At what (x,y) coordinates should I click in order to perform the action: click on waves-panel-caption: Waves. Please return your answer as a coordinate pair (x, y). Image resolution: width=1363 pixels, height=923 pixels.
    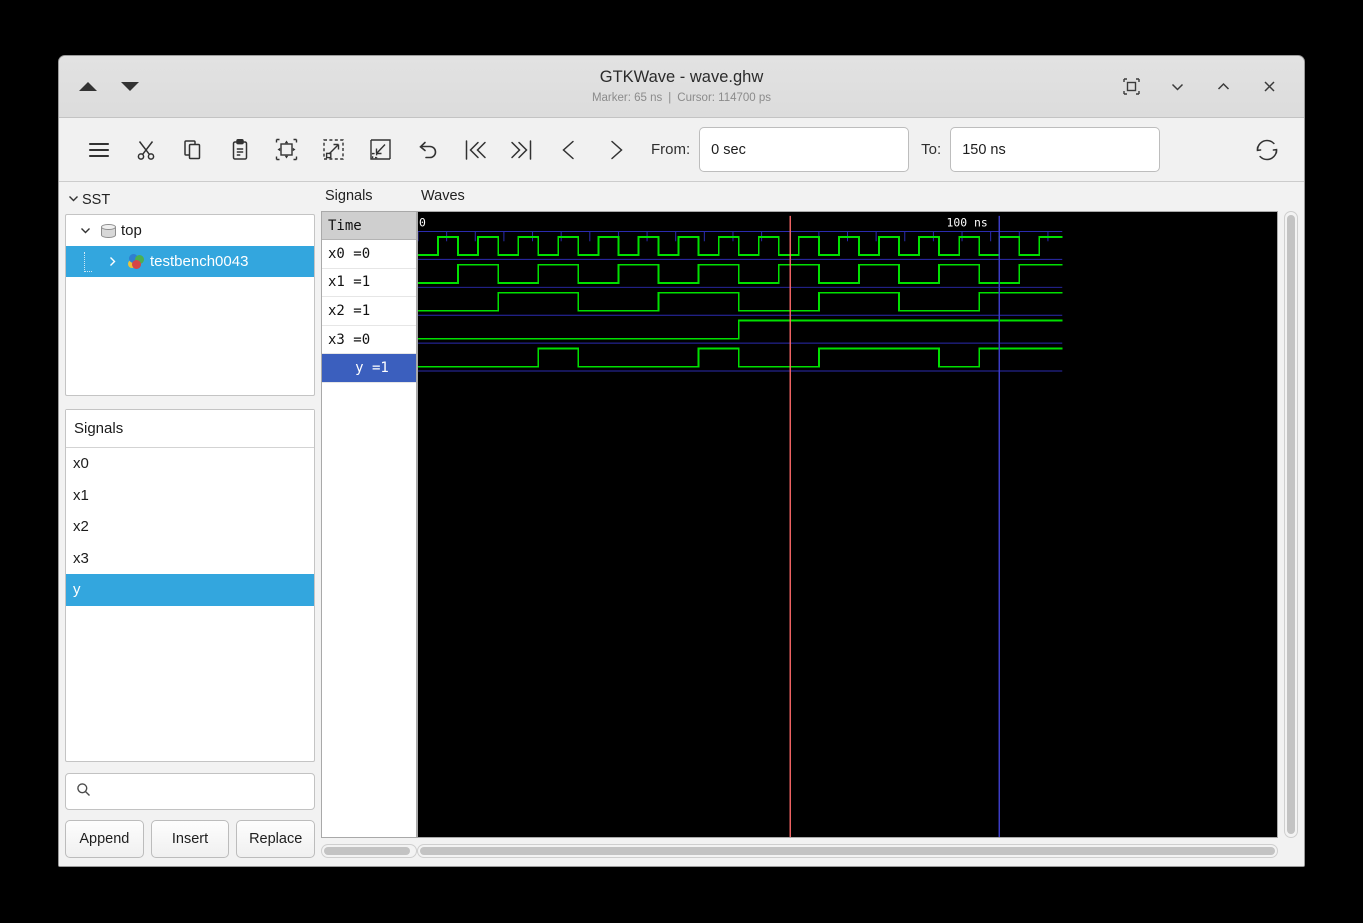
    Looking at the image, I should click on (443, 196).